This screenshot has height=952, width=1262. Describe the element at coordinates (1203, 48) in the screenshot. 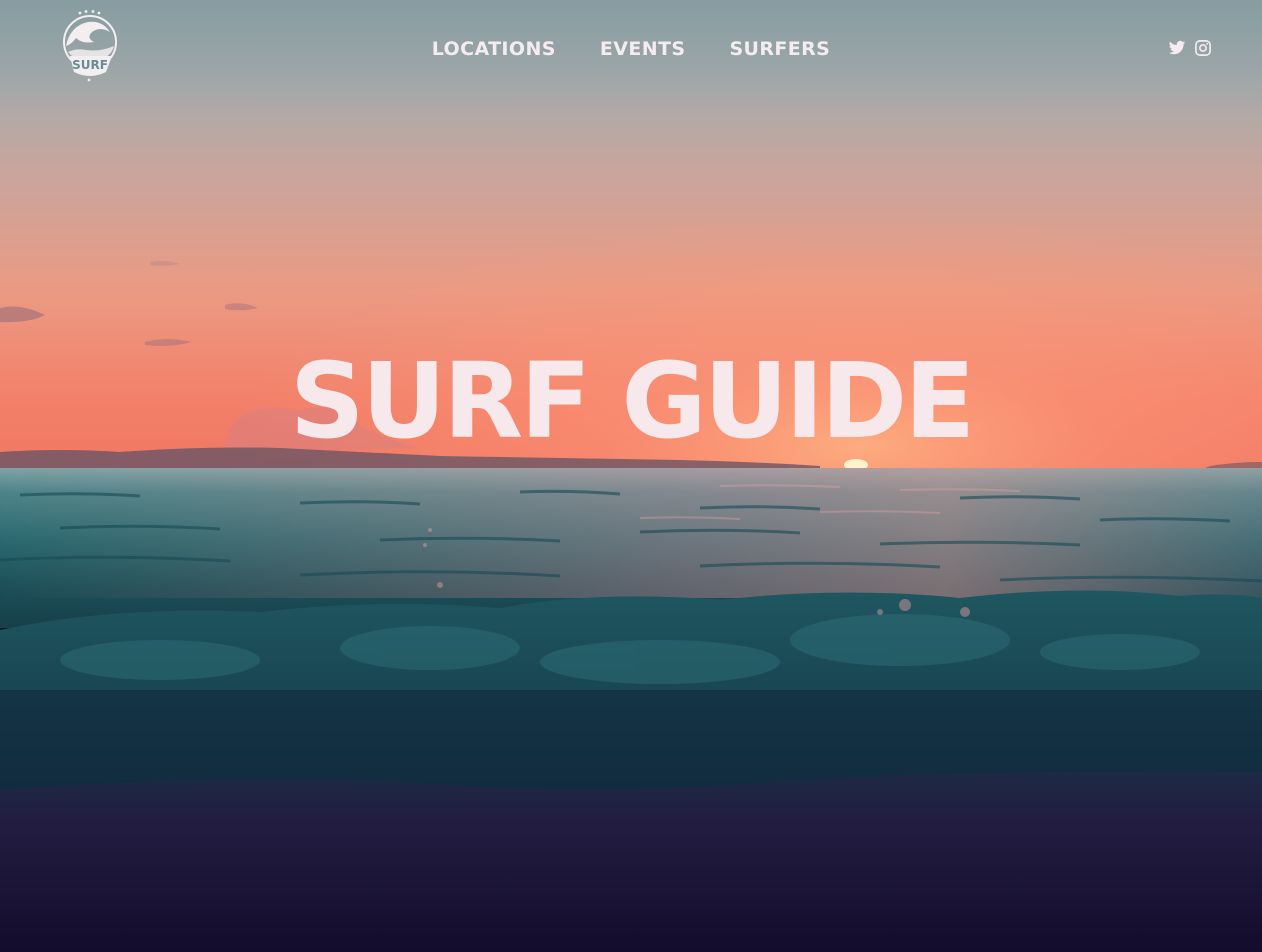

I see `instagram-icon` at that location.